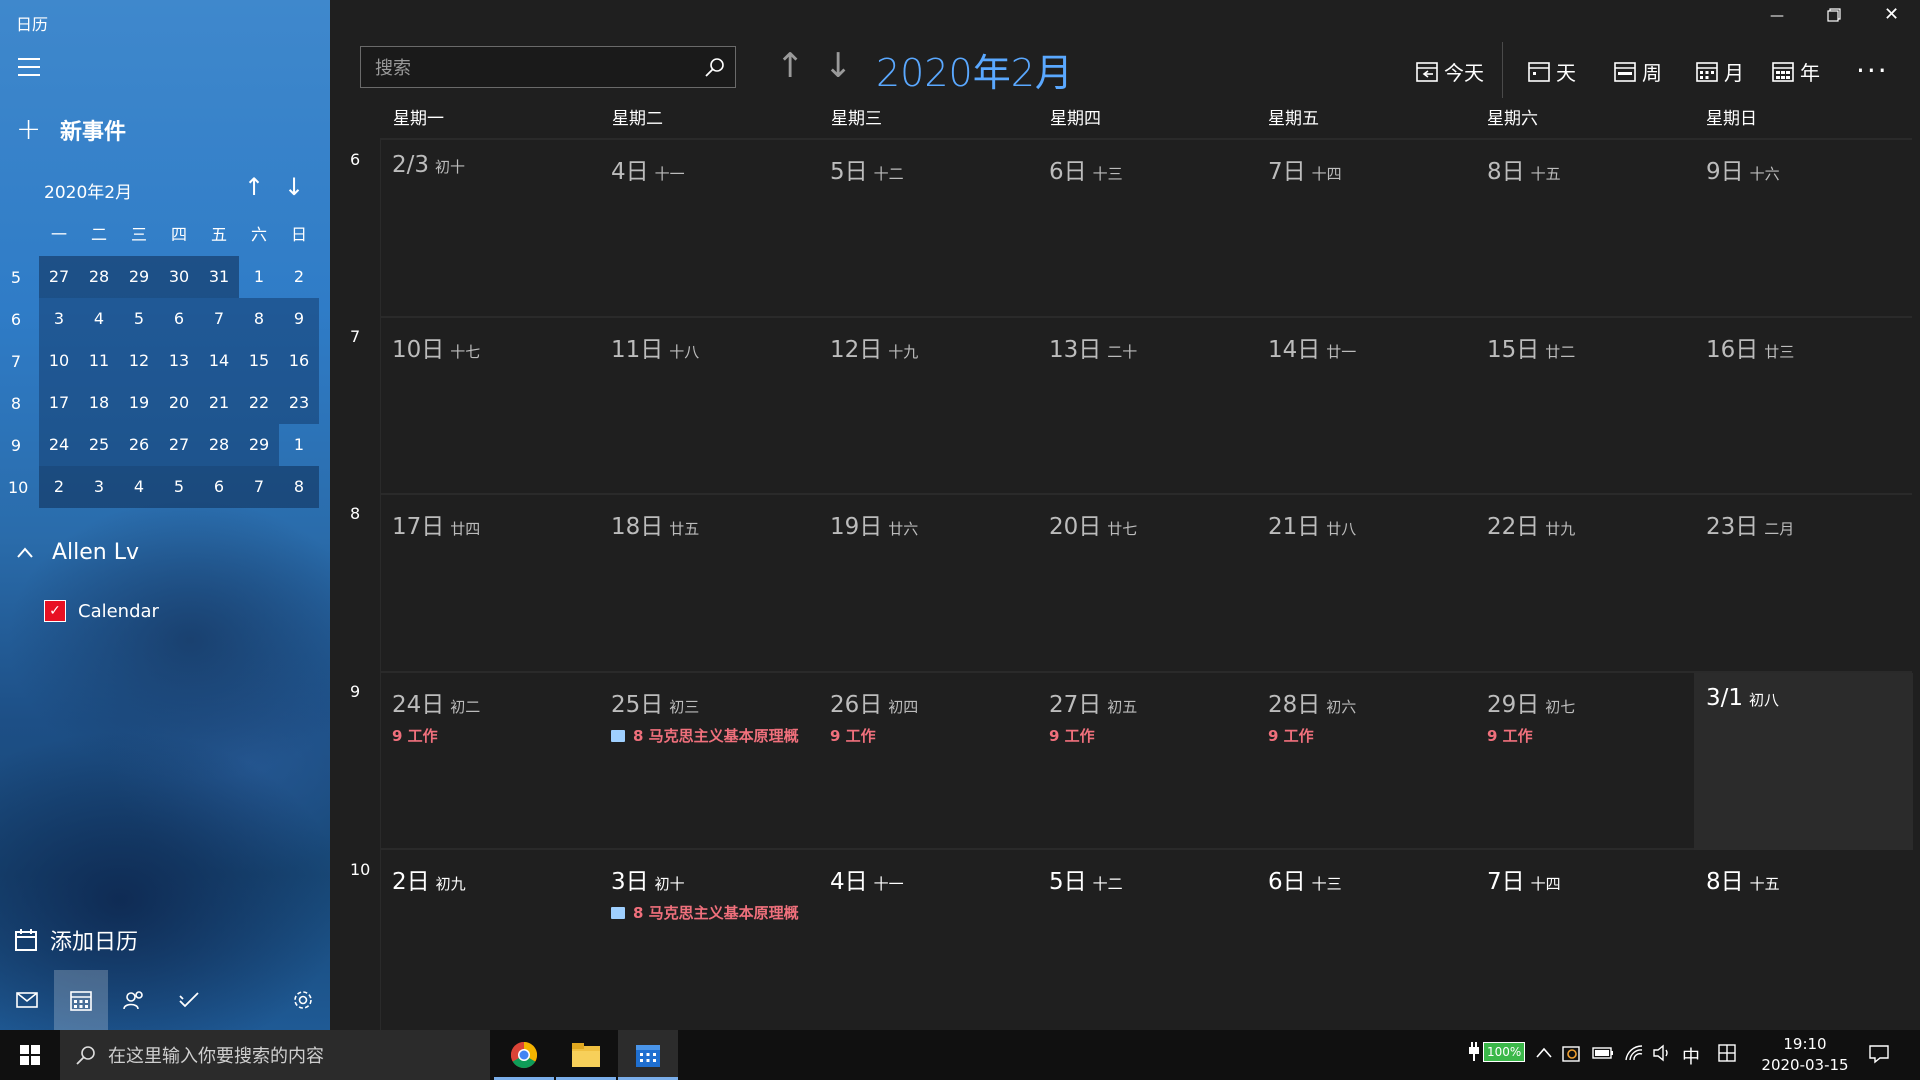 The height and width of the screenshot is (1080, 1920). What do you see at coordinates (489, 761) in the screenshot?
I see `day-cell: 24日 初二 9 工作` at bounding box center [489, 761].